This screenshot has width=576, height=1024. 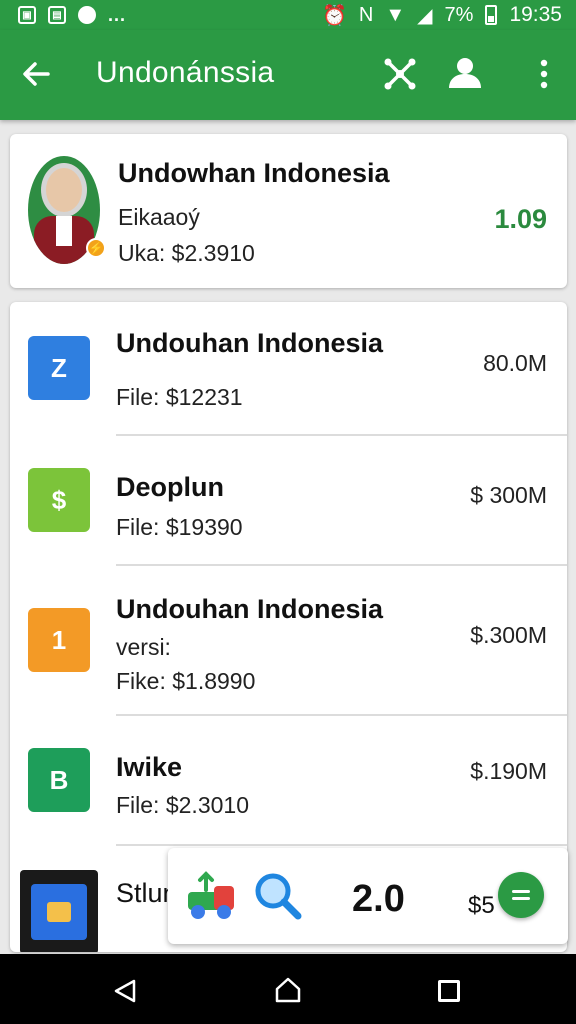 I want to click on more-vert-icon, so click(x=544, y=74).